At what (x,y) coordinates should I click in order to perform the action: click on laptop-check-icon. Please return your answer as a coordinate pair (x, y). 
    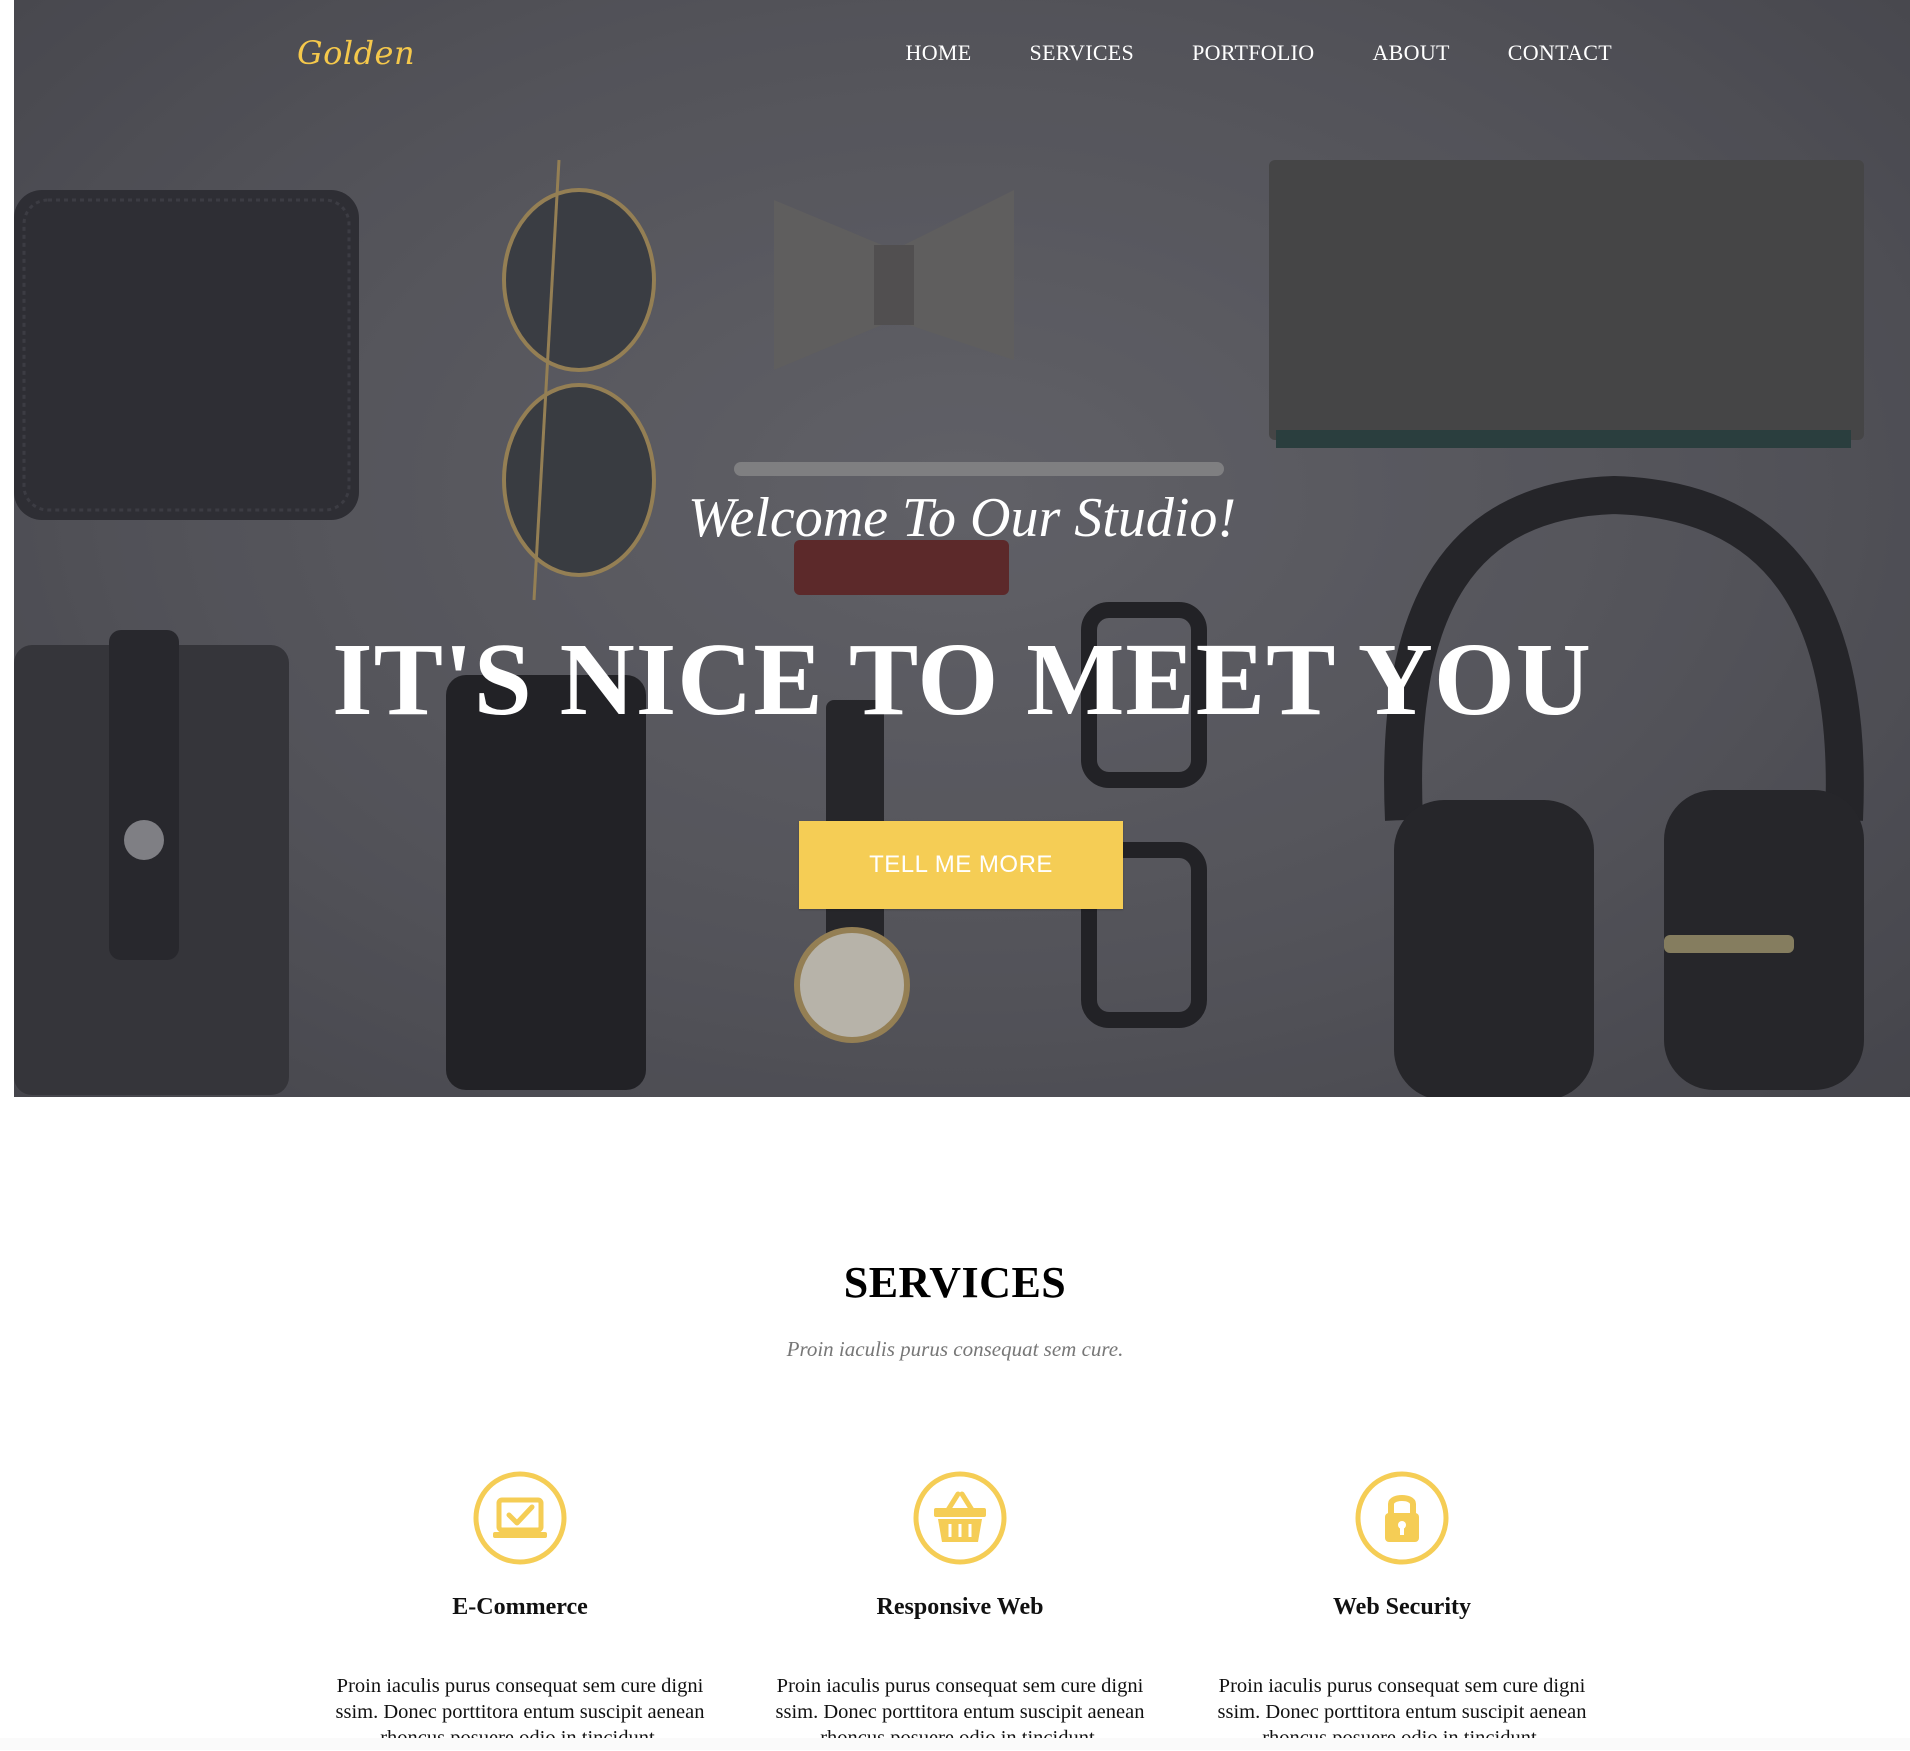
    Looking at the image, I should click on (520, 1518).